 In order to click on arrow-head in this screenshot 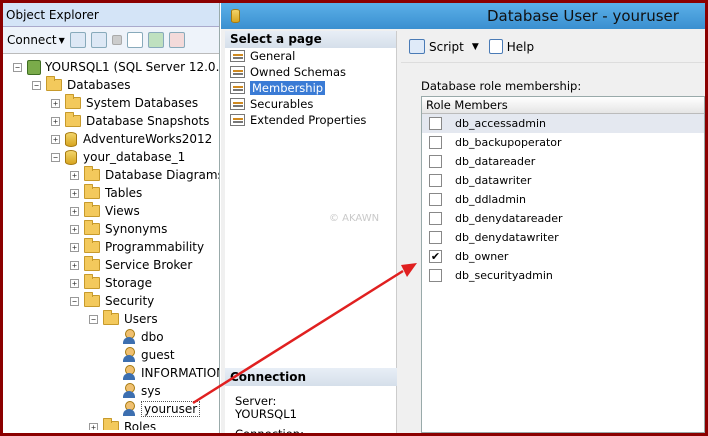, I will do `click(409, 270)`.